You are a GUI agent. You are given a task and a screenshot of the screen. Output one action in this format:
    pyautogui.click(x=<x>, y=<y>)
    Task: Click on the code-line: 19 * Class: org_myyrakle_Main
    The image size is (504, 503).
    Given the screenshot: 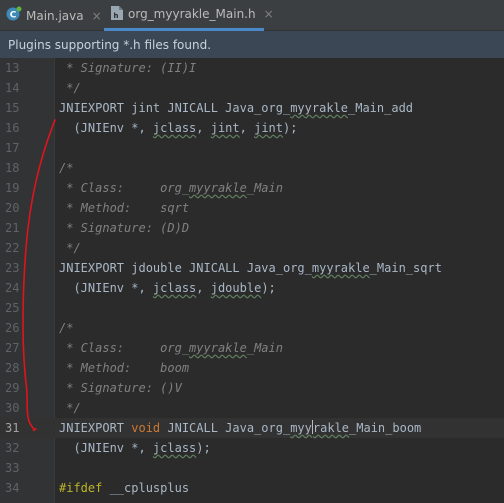 What is the action you would take?
    pyautogui.click(x=252, y=188)
    